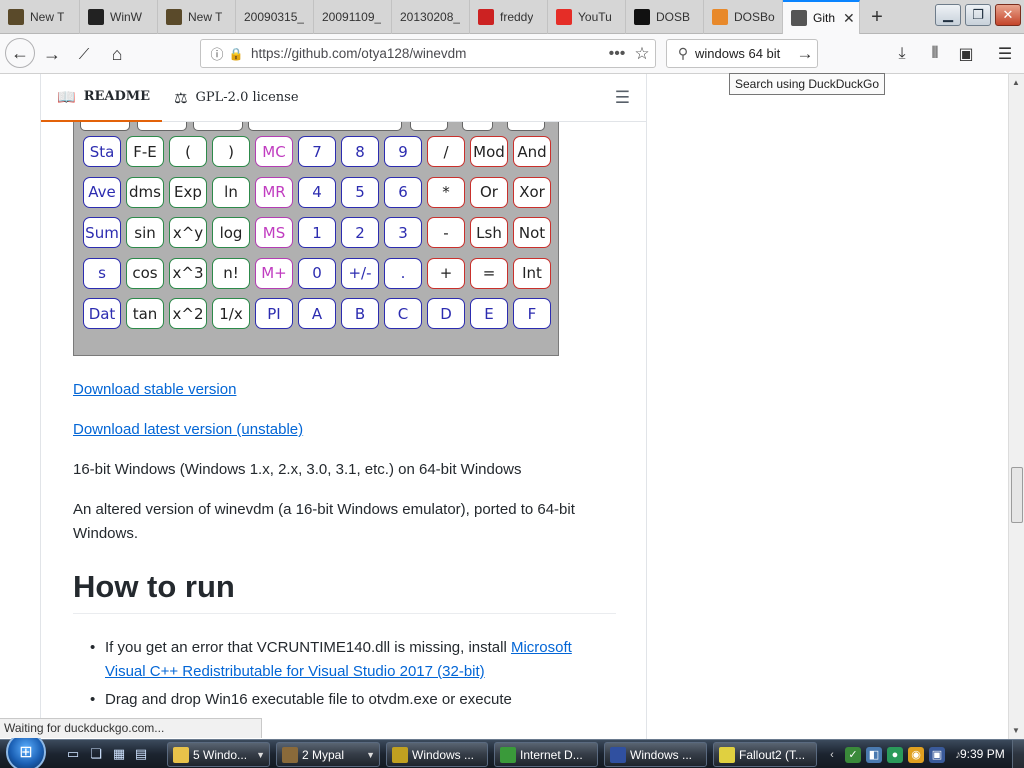 The width and height of the screenshot is (1024, 768). What do you see at coordinates (853, 754) in the screenshot?
I see `tray-app-icon: ✓` at bounding box center [853, 754].